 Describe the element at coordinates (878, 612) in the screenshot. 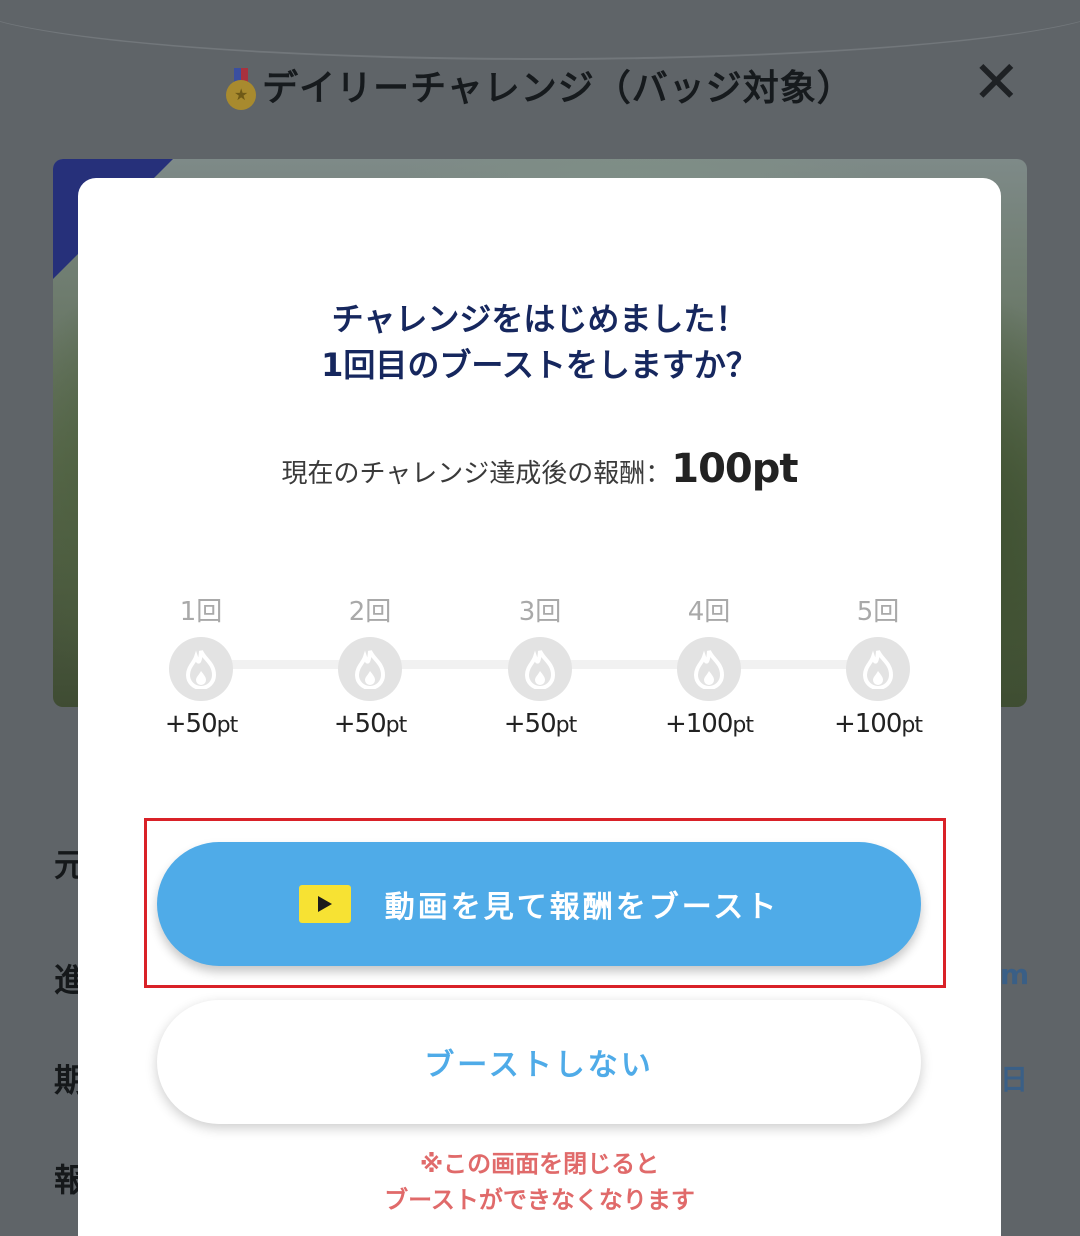

I see `step-count: 5回` at that location.